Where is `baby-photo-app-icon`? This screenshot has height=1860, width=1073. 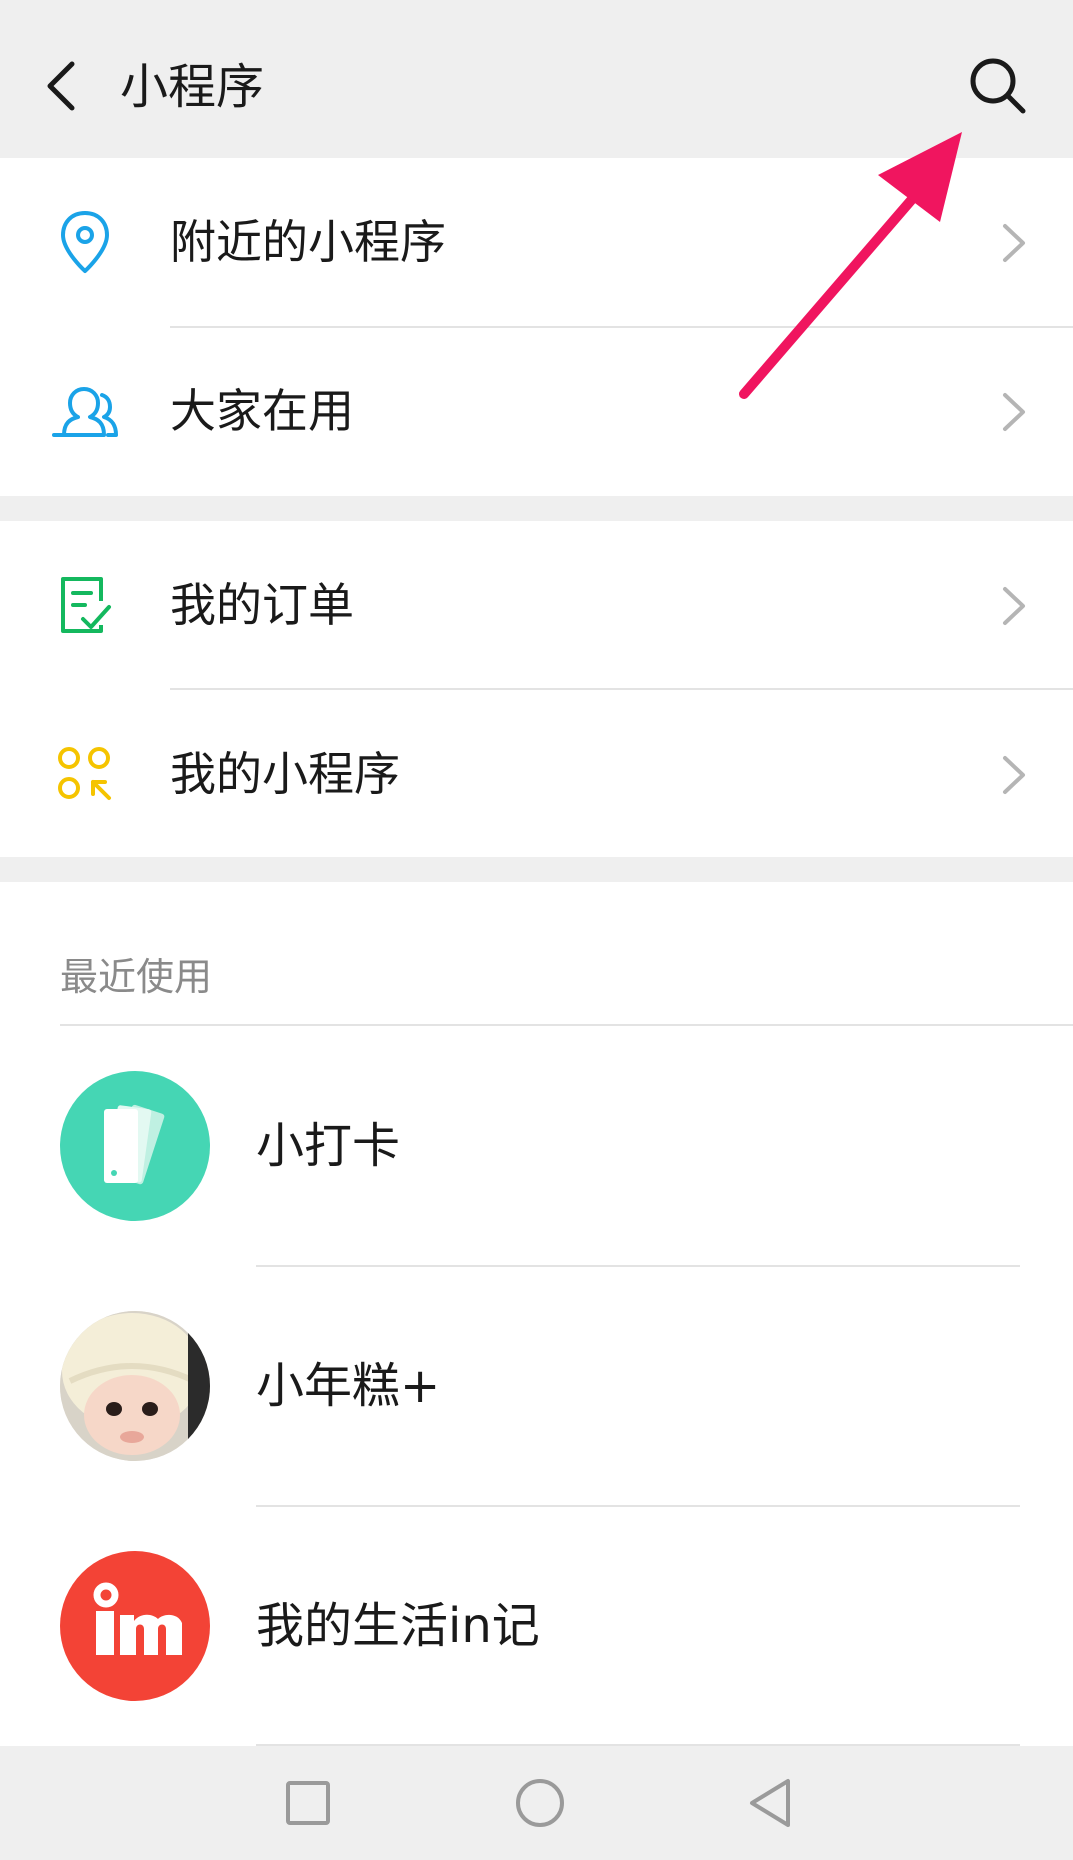
baby-photo-app-icon is located at coordinates (135, 1386).